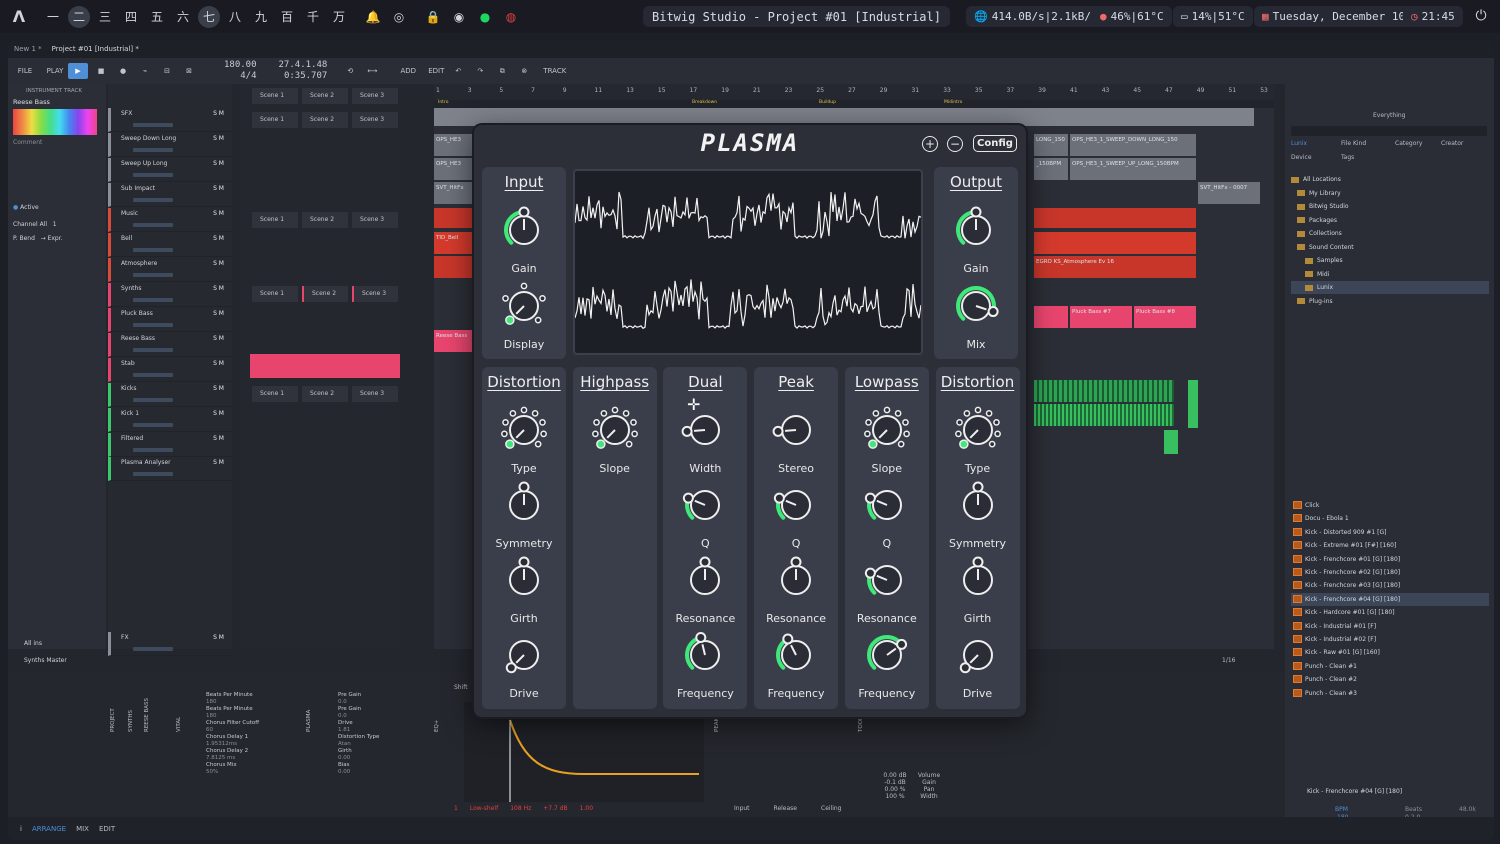 The image size is (1500, 844). Describe the element at coordinates (1101, 317) in the screenshot. I see `clip-pluck: Pluck Bass #7` at that location.